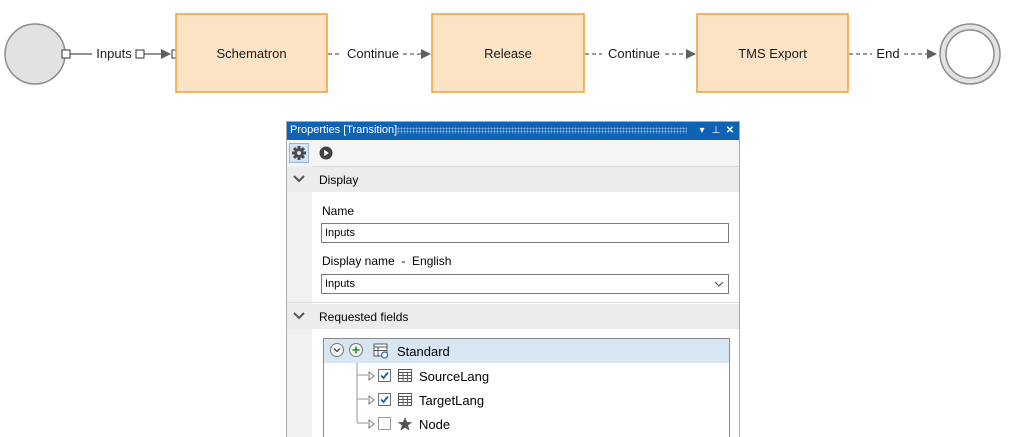 The width and height of the screenshot is (1009, 437). I want to click on tree-root-label: Standard, so click(423, 351).